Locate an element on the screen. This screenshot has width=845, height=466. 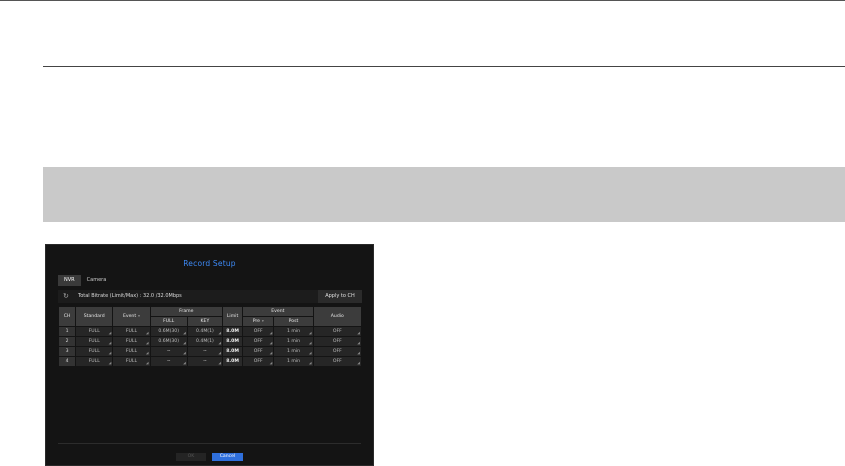
frame-full-value: 0.6M(30) is located at coordinates (169, 331).